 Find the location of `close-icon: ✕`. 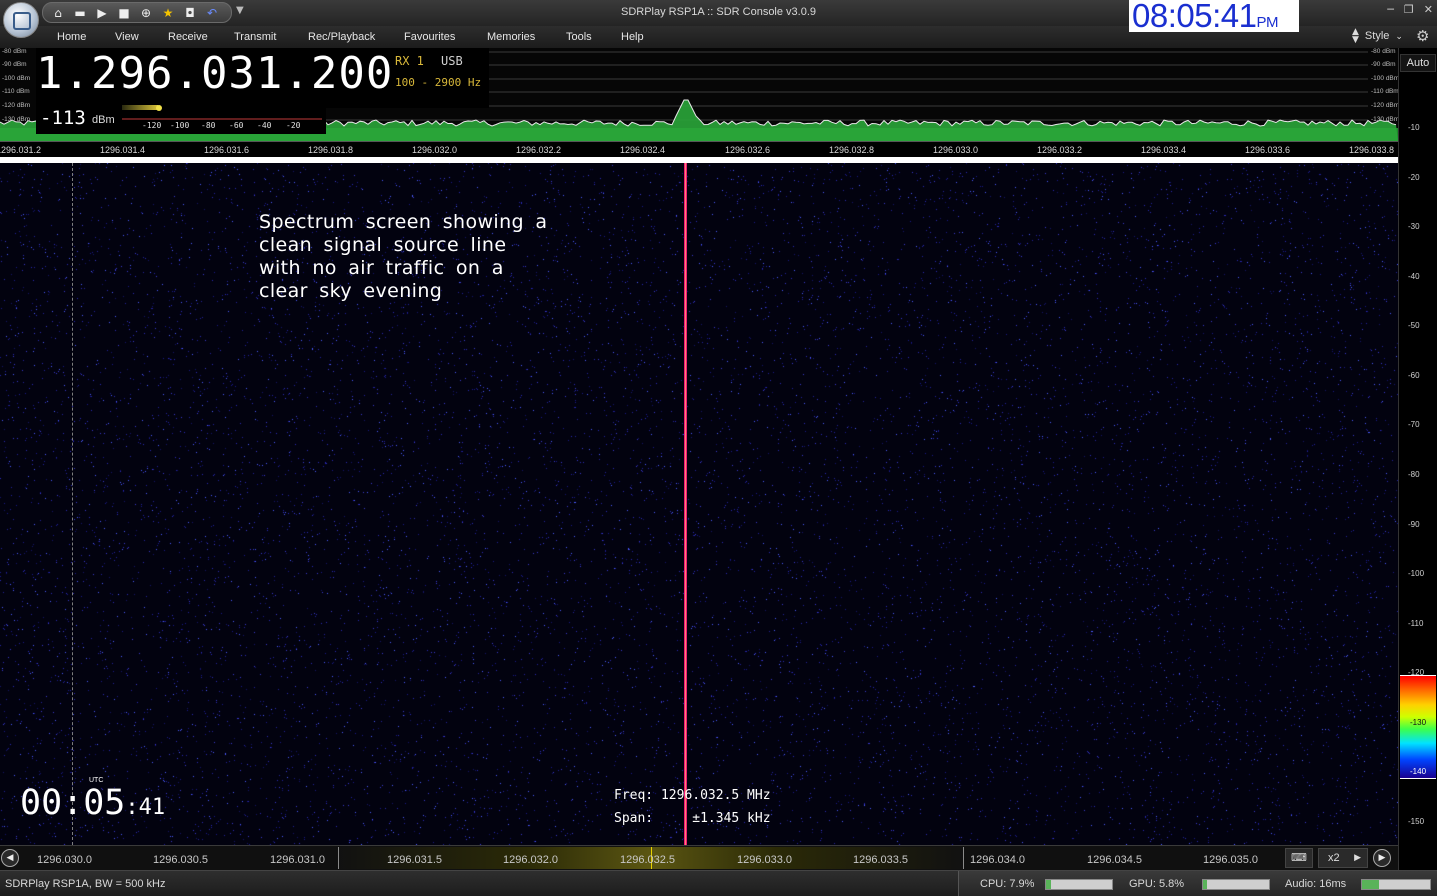

close-icon: ✕ is located at coordinates (1428, 9).